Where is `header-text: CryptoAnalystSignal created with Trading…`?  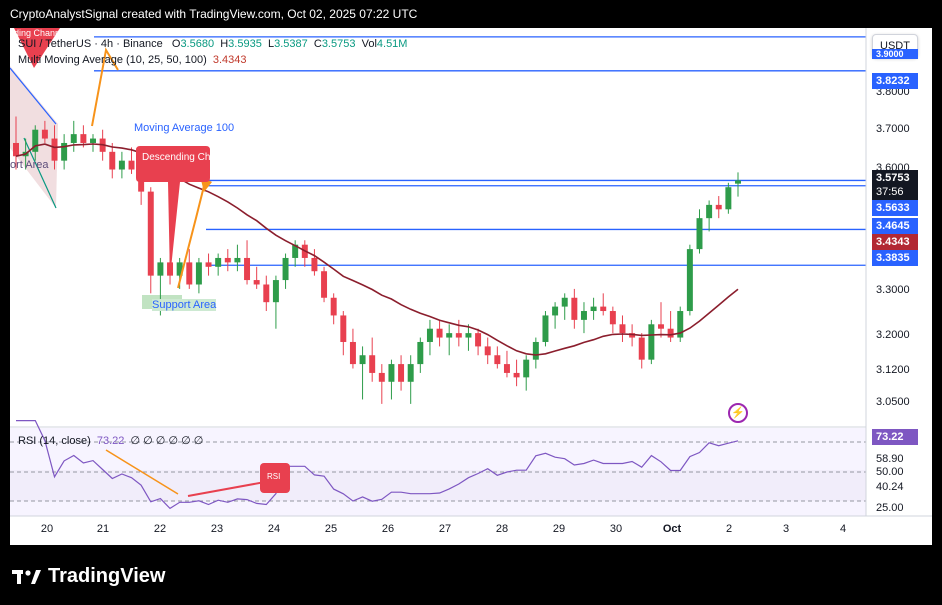
header-text: CryptoAnalystSignal created with Trading… is located at coordinates (214, 14).